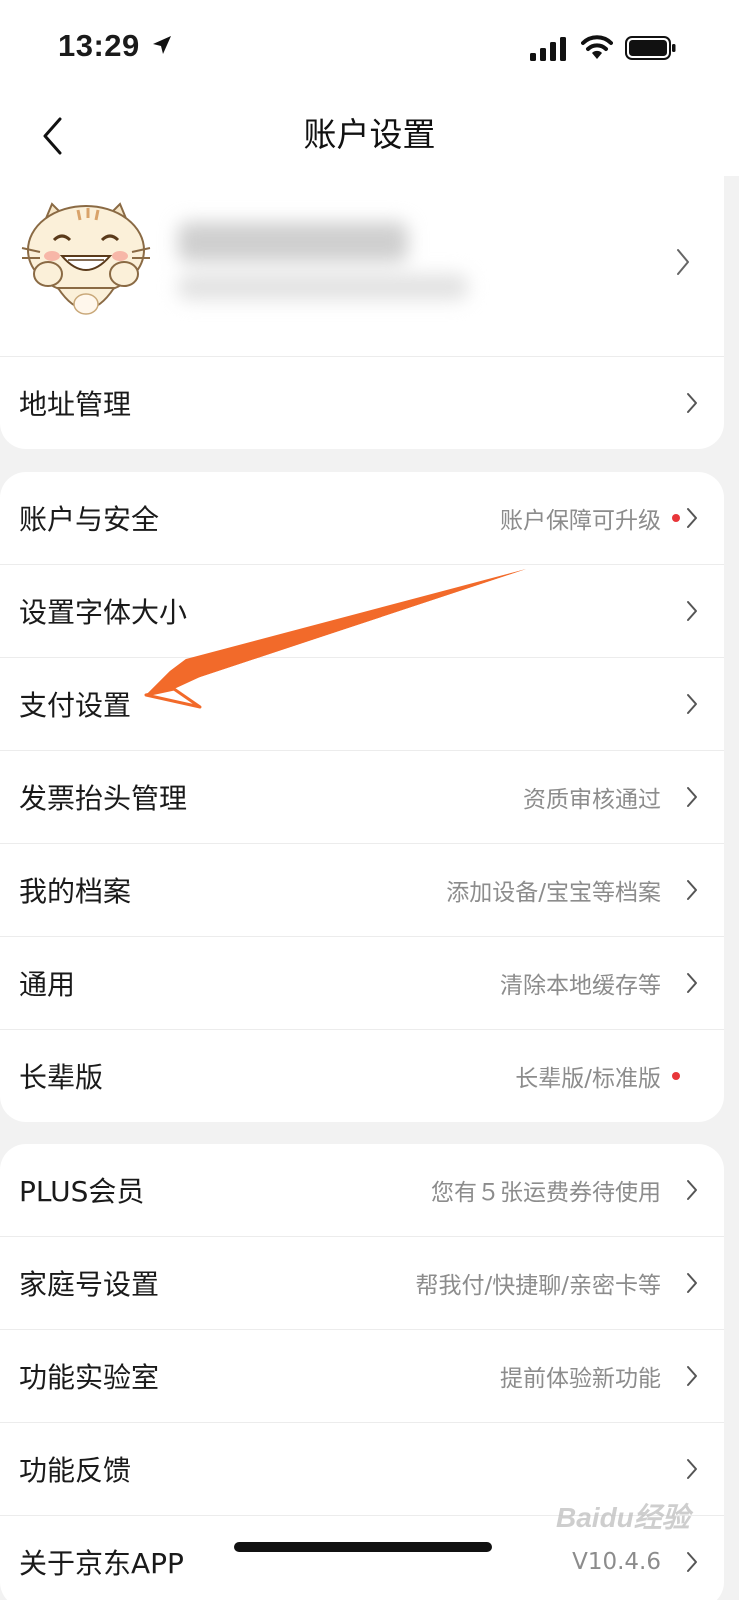 This screenshot has width=739, height=1600. What do you see at coordinates (322, 267) in the screenshot?
I see `blurred-profile-info` at bounding box center [322, 267].